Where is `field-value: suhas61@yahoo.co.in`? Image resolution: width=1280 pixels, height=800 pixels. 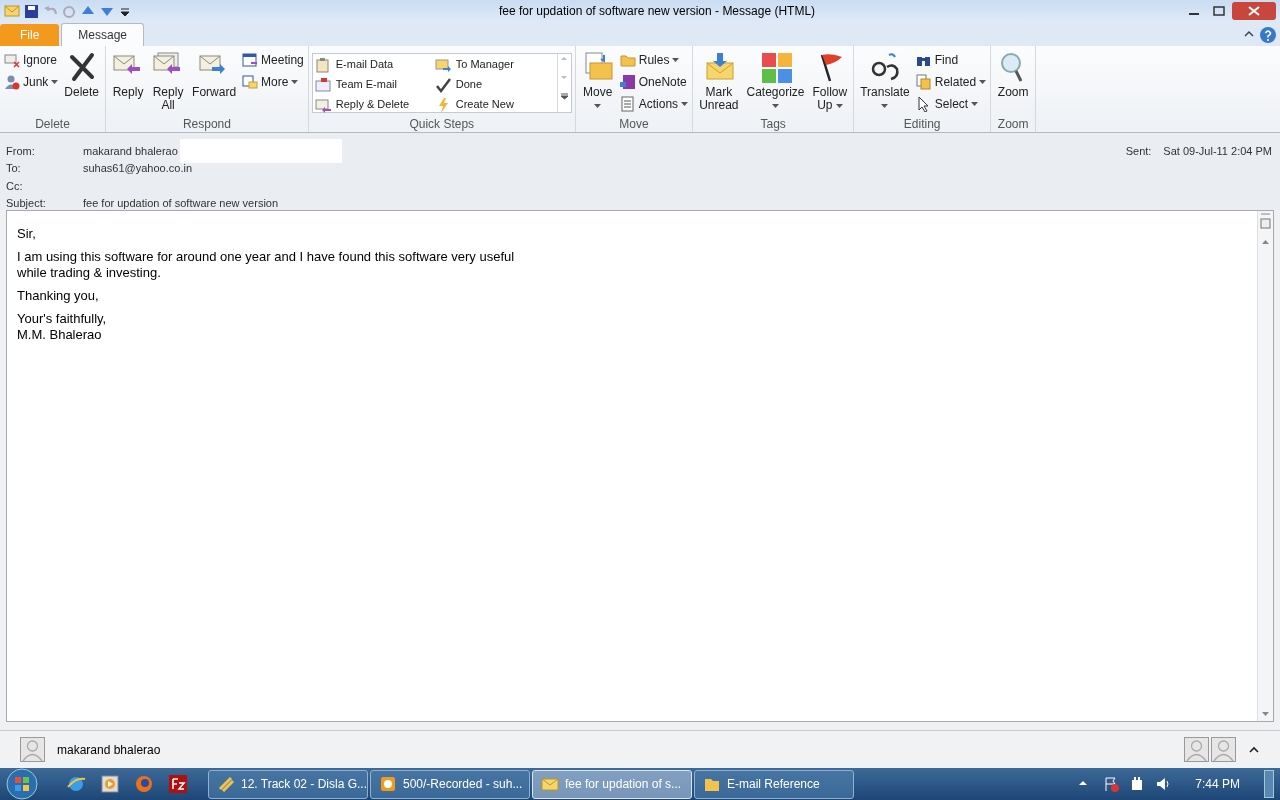
field-value: suhas61@yahoo.co.in is located at coordinates (138, 168).